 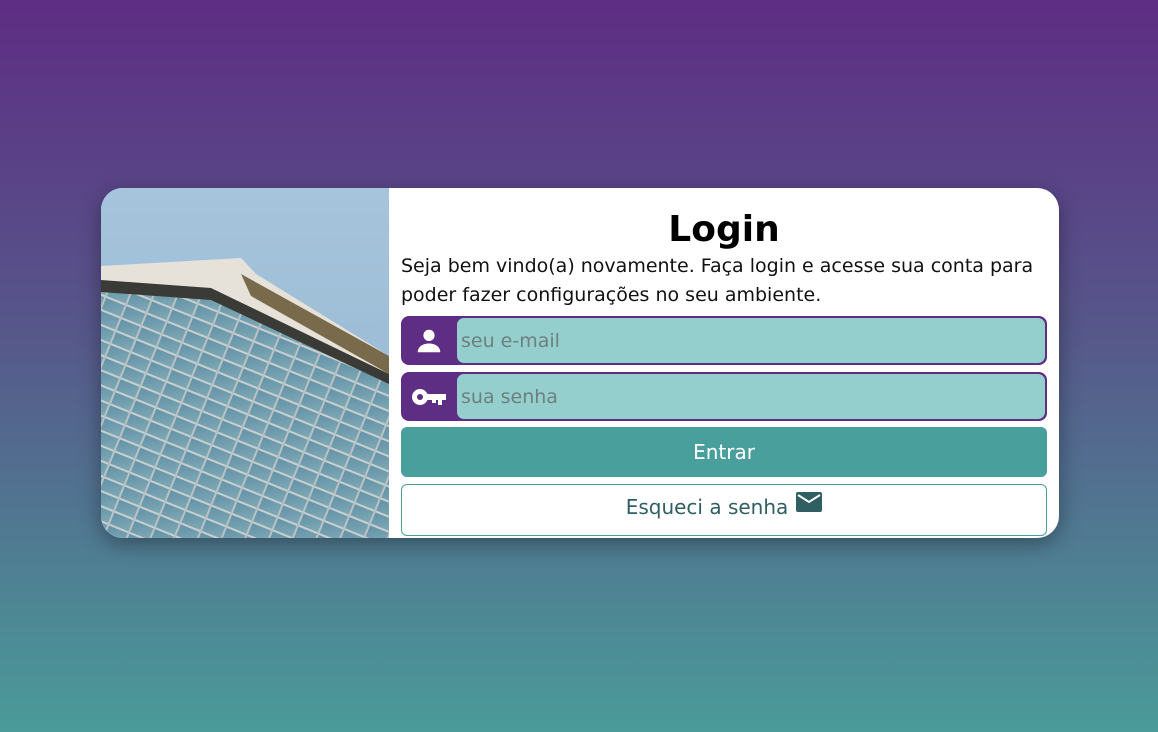 What do you see at coordinates (724, 229) in the screenshot?
I see `page-title: Login` at bounding box center [724, 229].